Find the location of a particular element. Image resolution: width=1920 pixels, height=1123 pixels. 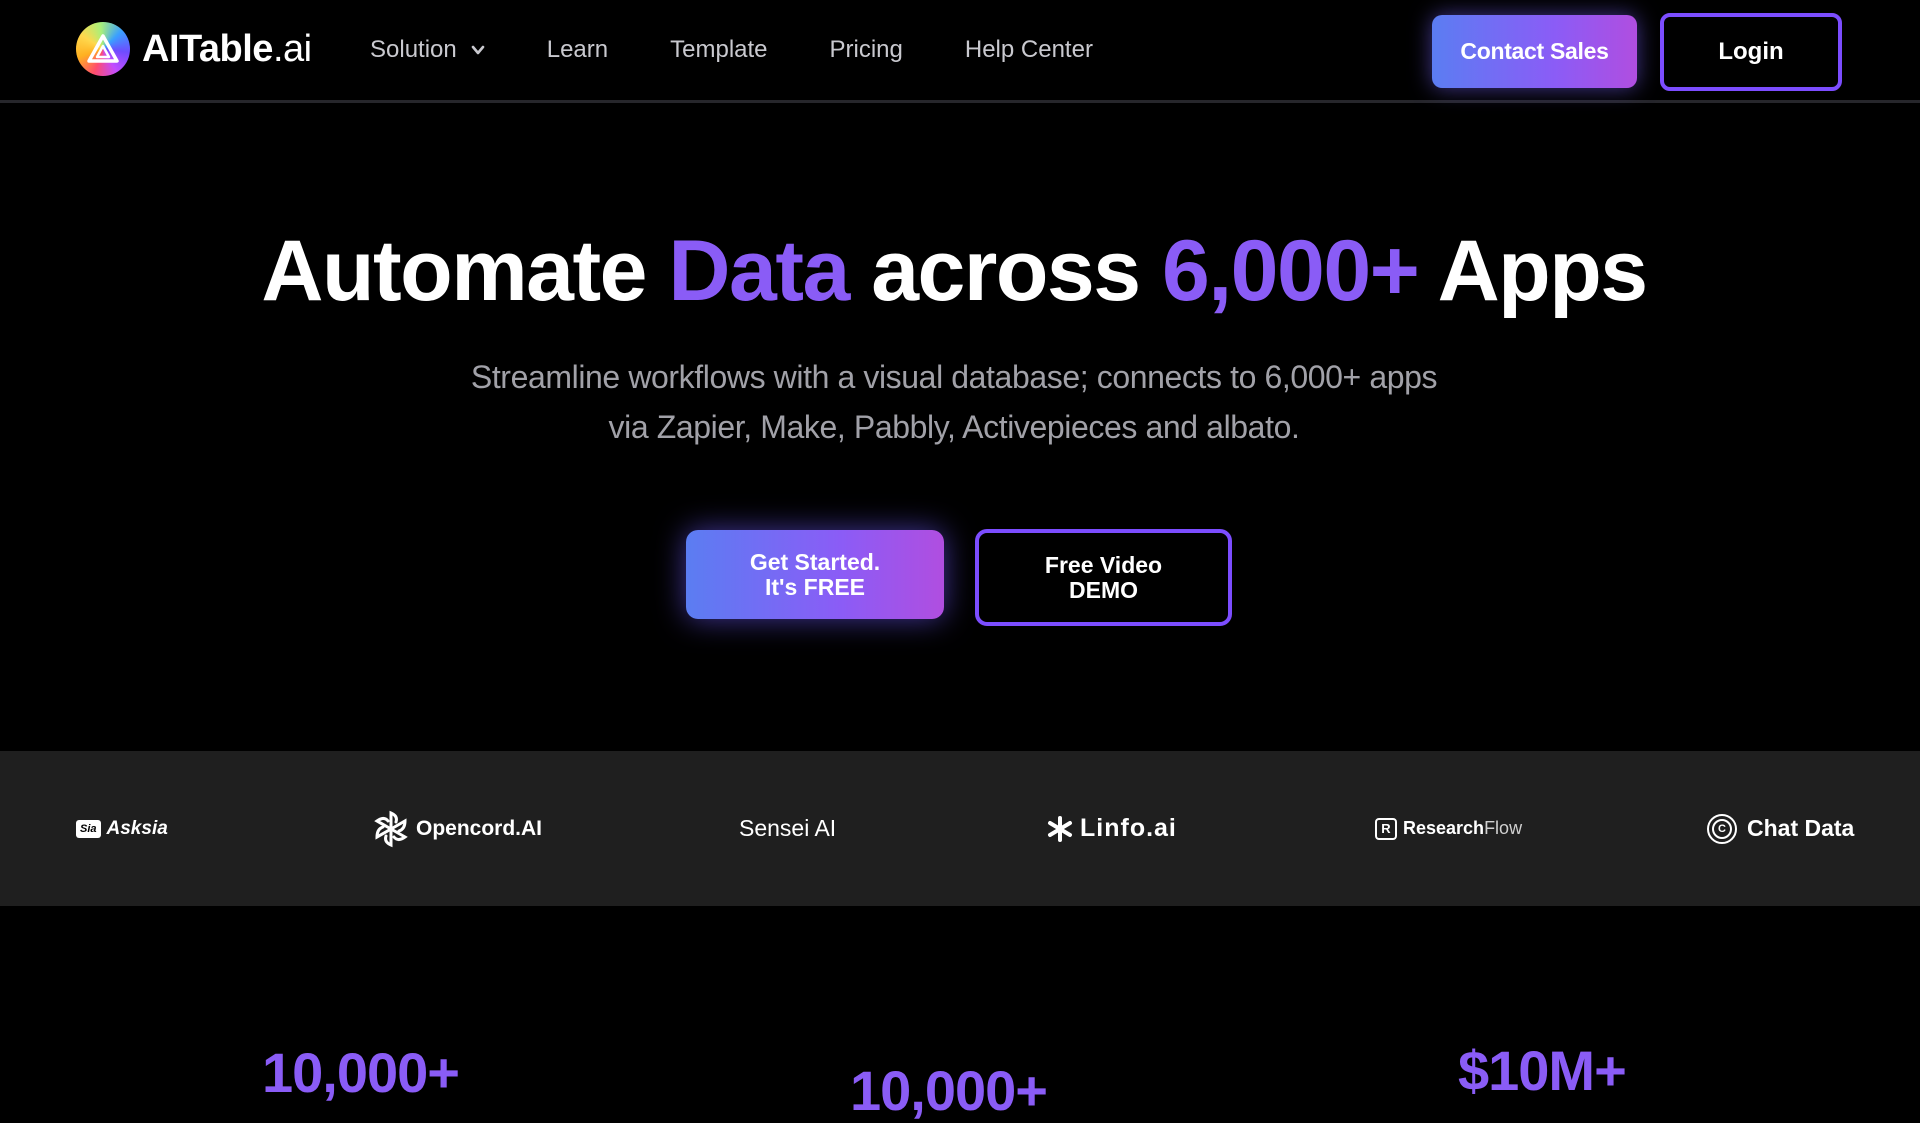

aitable-logo-icon is located at coordinates (103, 49).